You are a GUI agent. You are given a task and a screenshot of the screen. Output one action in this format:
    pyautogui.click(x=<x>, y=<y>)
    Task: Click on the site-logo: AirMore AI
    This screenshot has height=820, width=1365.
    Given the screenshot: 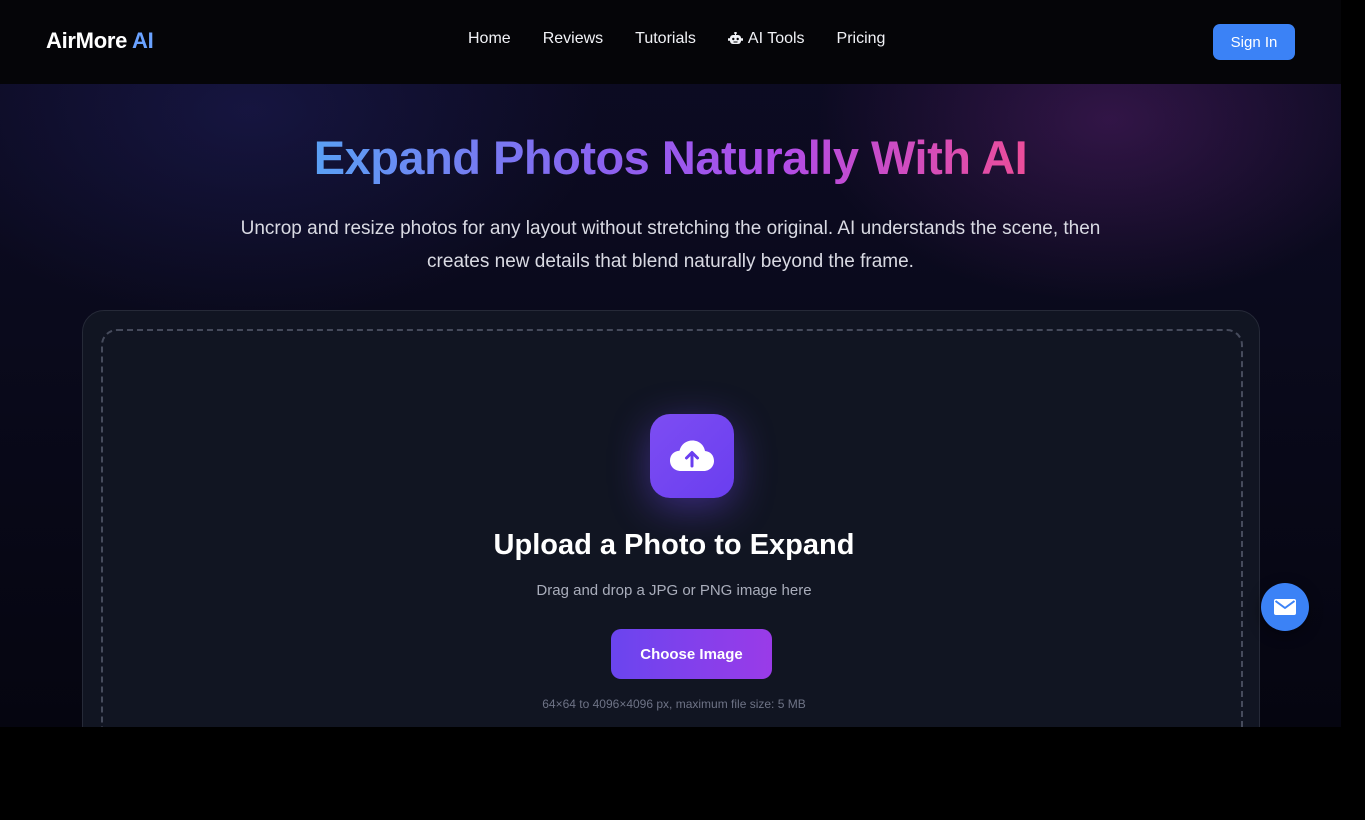 What is the action you would take?
    pyautogui.click(x=100, y=41)
    